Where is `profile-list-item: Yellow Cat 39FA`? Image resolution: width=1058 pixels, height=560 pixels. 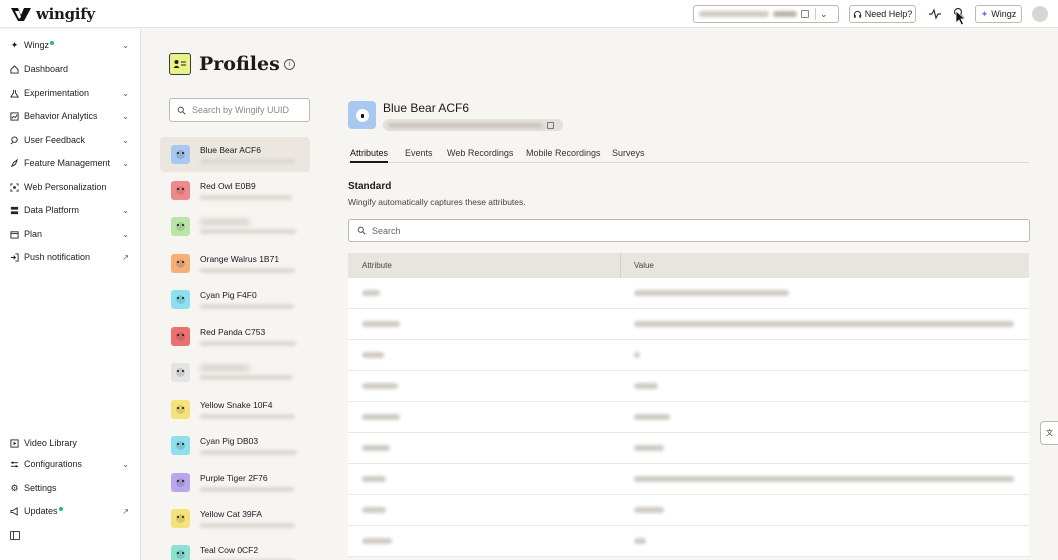 profile-list-item: Yellow Cat 39FA is located at coordinates (235, 518).